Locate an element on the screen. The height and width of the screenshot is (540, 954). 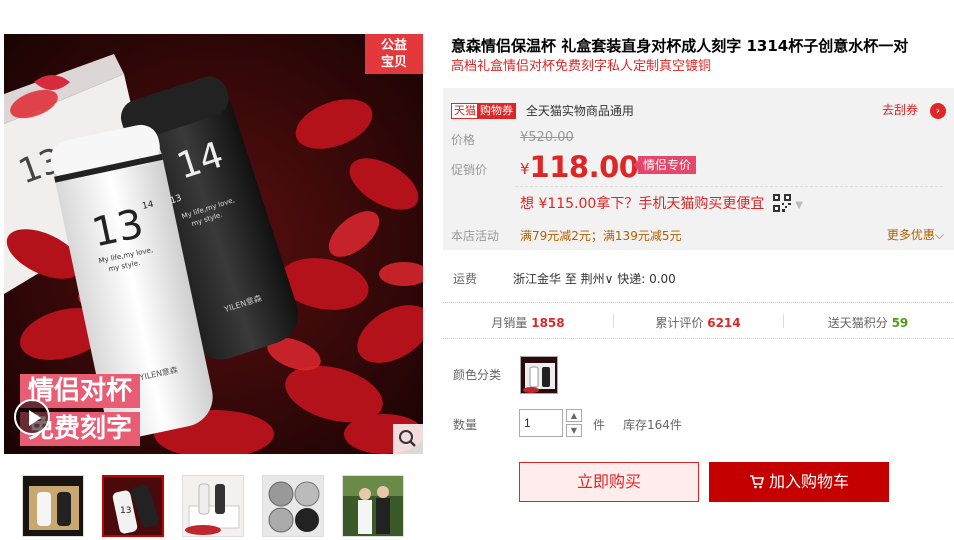
shipping-value: 浙江金华 至 荆州∨ 快递: 0.00 is located at coordinates (594, 278).